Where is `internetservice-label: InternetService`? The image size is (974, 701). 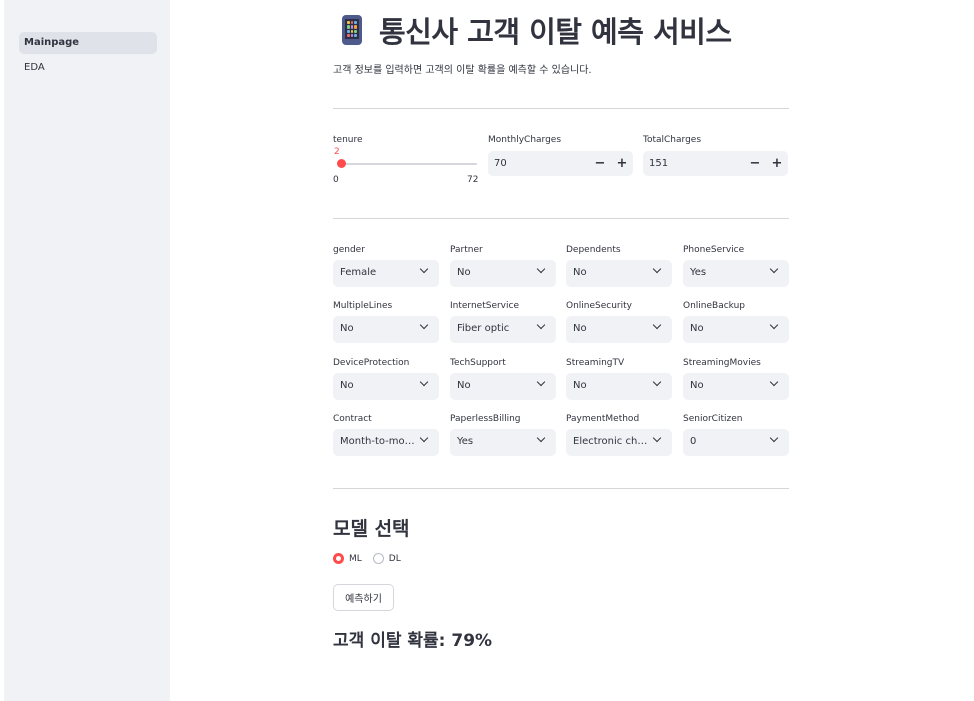 internetservice-label: InternetService is located at coordinates (484, 306).